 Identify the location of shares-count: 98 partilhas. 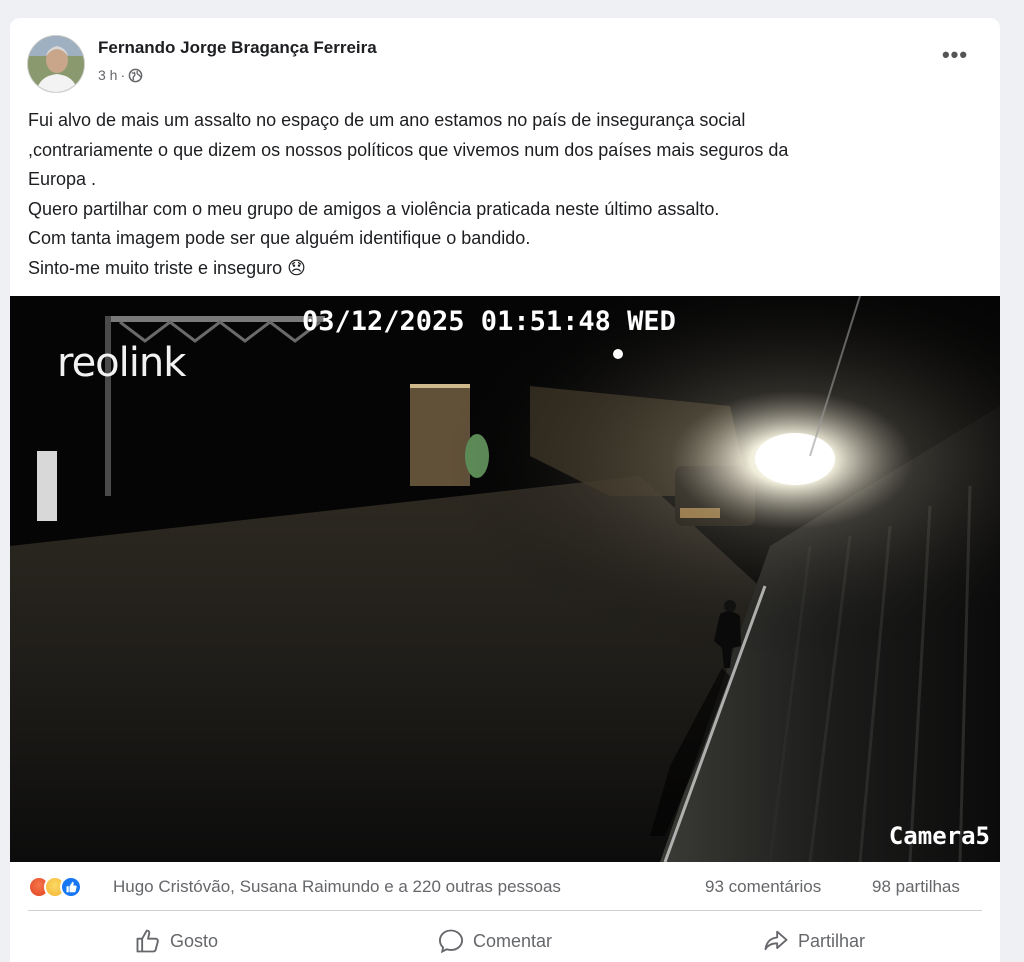
(916, 887).